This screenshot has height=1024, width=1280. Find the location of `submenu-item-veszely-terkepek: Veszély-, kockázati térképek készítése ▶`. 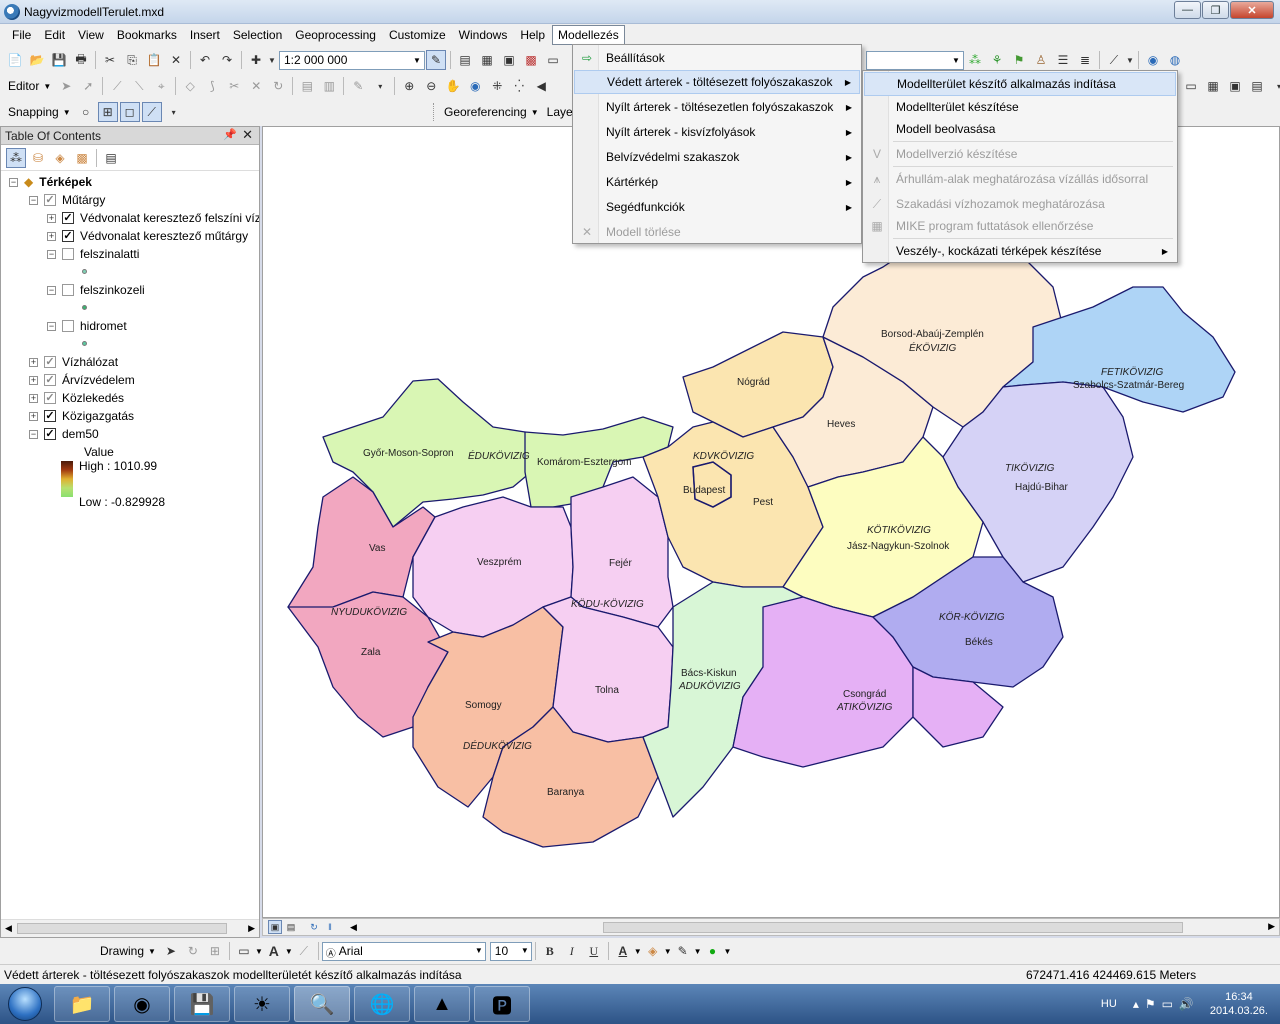

submenu-item-veszely-terkepek: Veszély-, kockázati térképek készítése ▶ is located at coordinates (1020, 251).